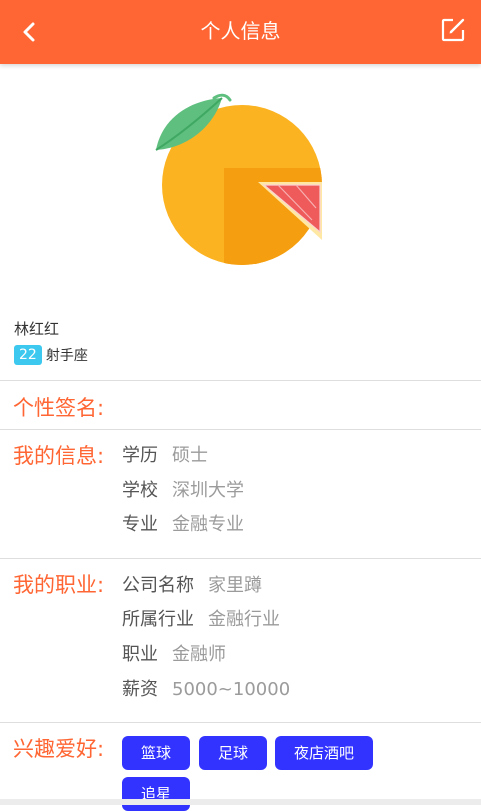  I want to click on career-row-salary: 薪资 5000~10000, so click(206, 688).